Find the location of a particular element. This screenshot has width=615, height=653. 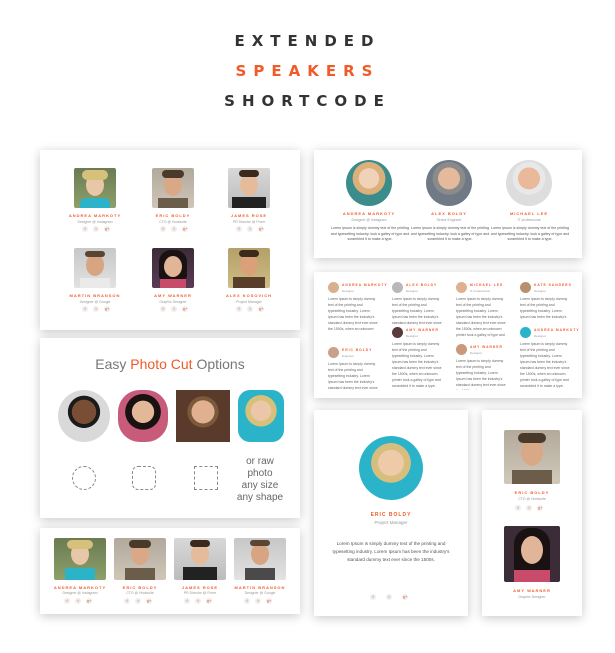

speaker-name: JAMES ROSE is located at coordinates (249, 215).